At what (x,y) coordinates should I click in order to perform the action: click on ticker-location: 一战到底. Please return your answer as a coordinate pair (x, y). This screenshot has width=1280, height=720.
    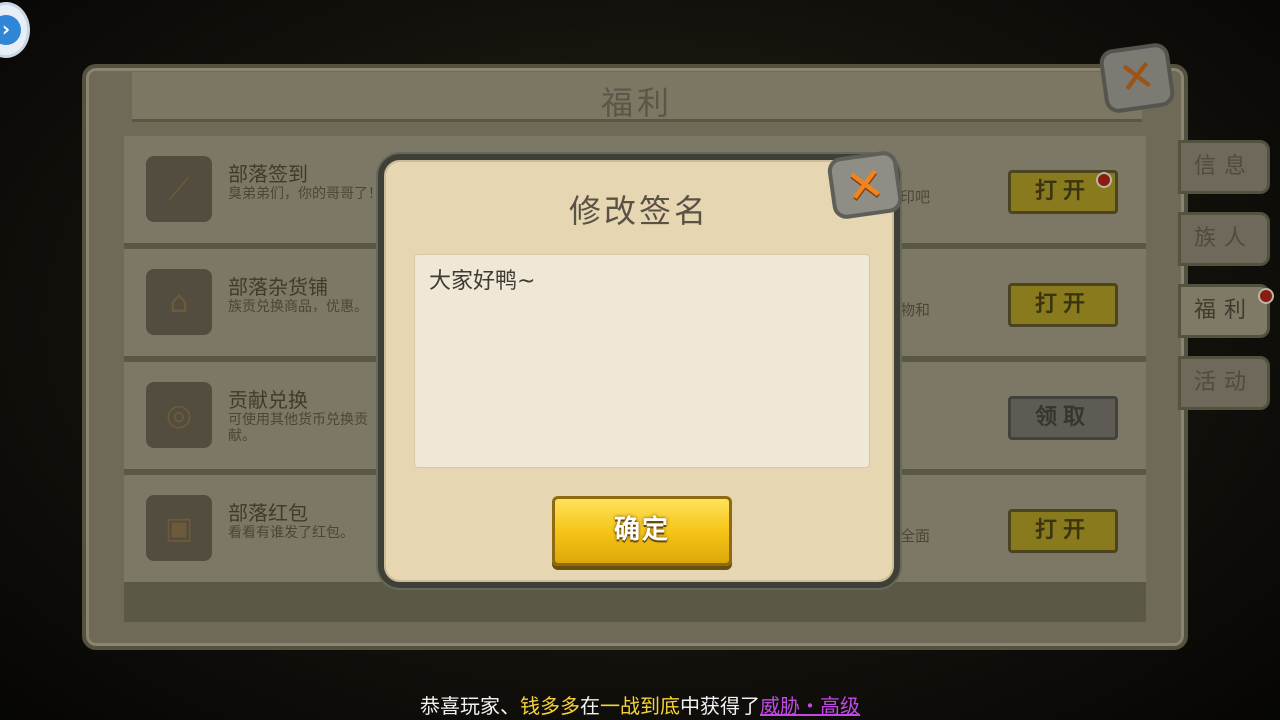
    Looking at the image, I should click on (640, 706).